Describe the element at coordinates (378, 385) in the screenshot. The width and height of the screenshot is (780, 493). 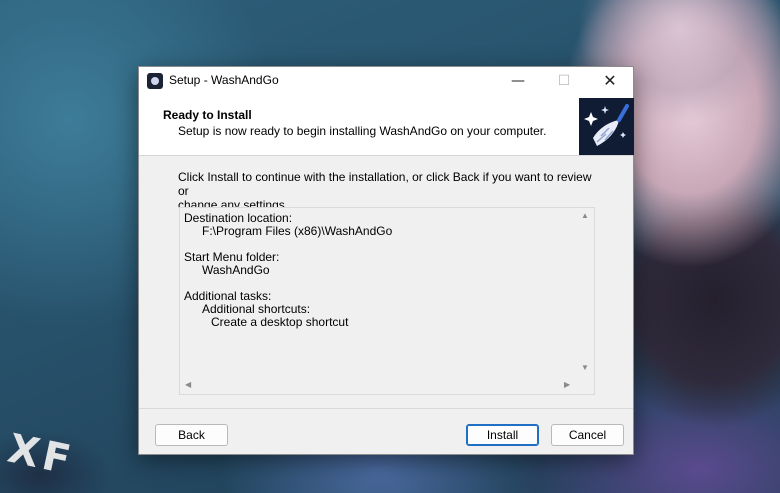
I see `horizontal-scrollbar: ◀ ▶` at that location.